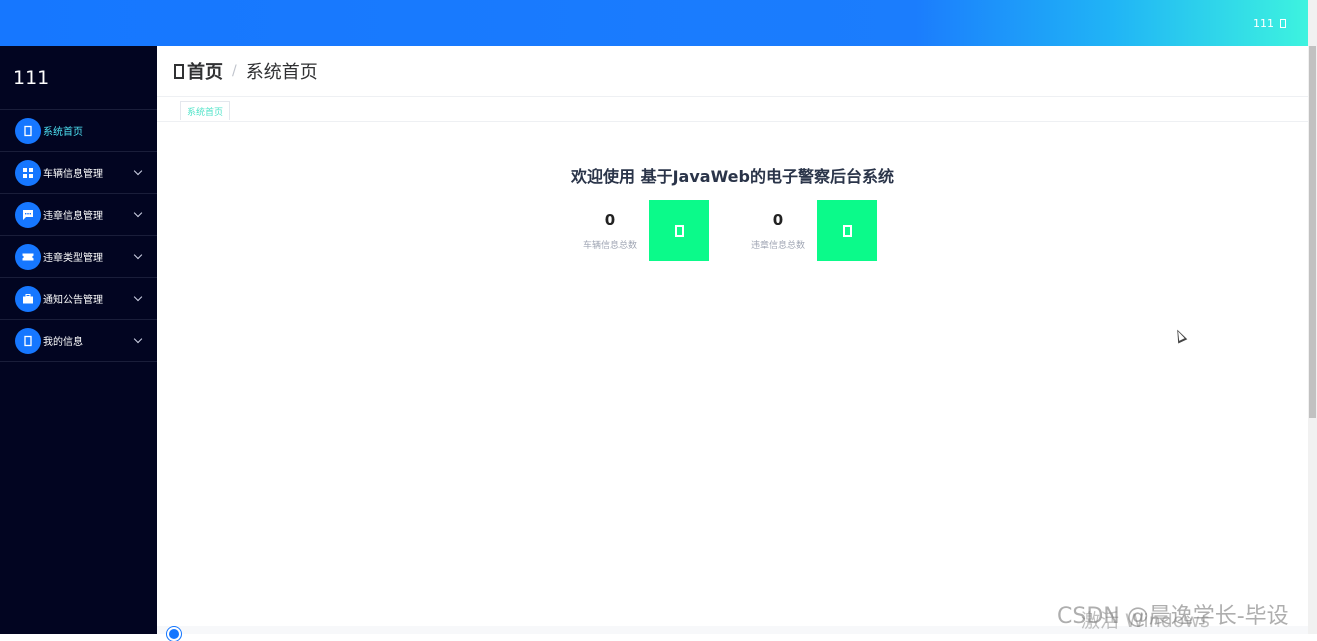 The width and height of the screenshot is (1317, 641). I want to click on breadcrumb: 首页 / 系统首页, so click(732, 71).